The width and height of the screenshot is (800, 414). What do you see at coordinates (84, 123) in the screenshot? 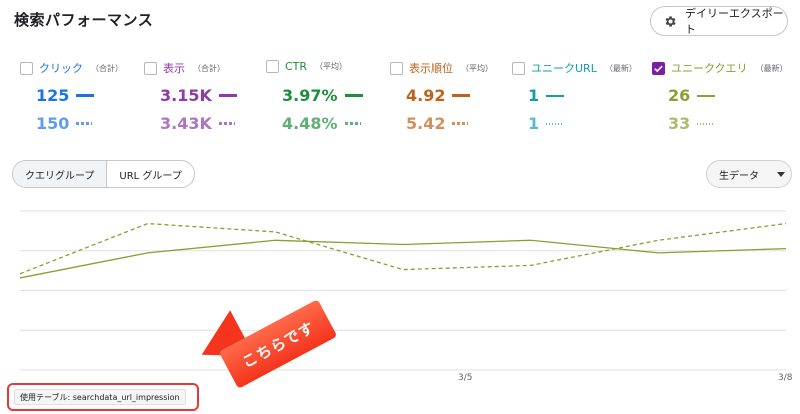
I see `clicks-dotted-line-icon` at bounding box center [84, 123].